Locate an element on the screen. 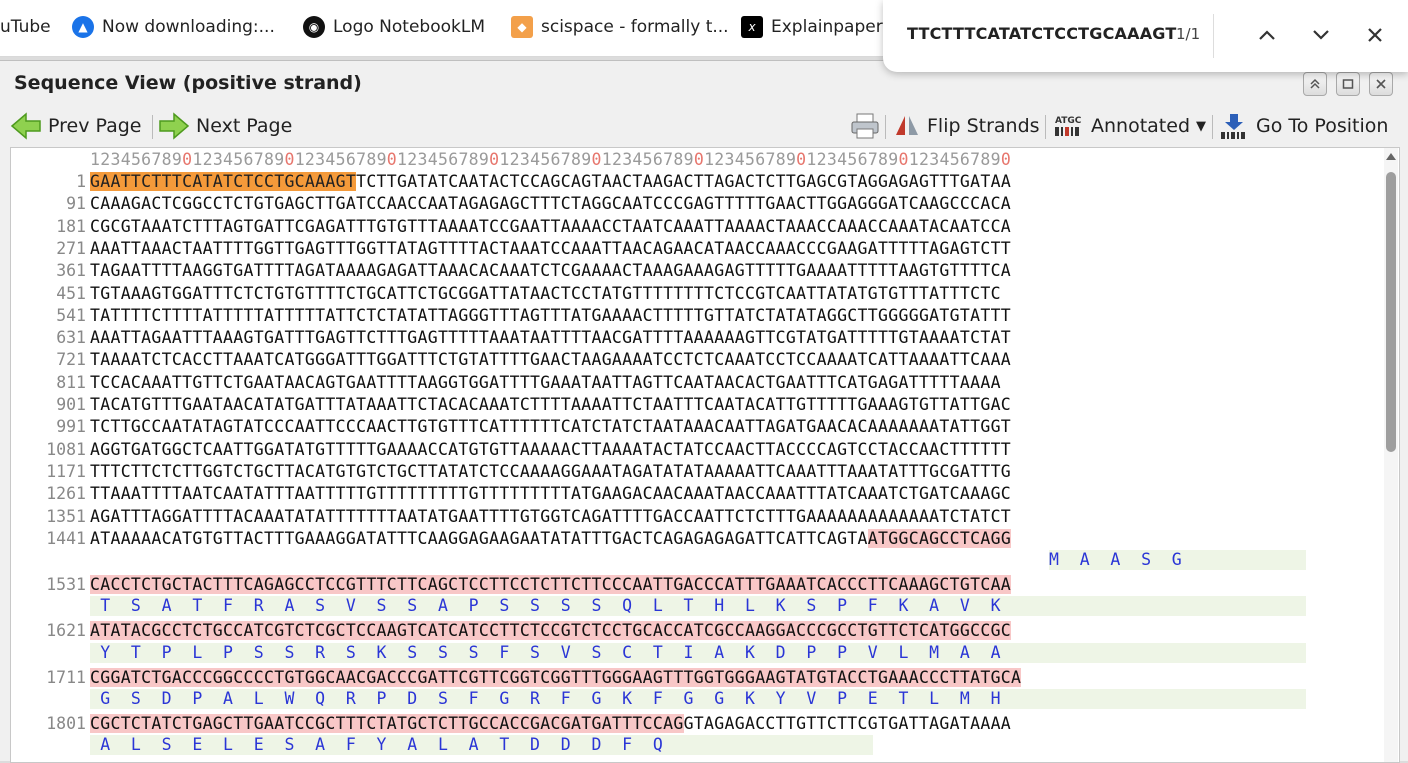  svg-text: ATGC is located at coordinates (1068, 121).